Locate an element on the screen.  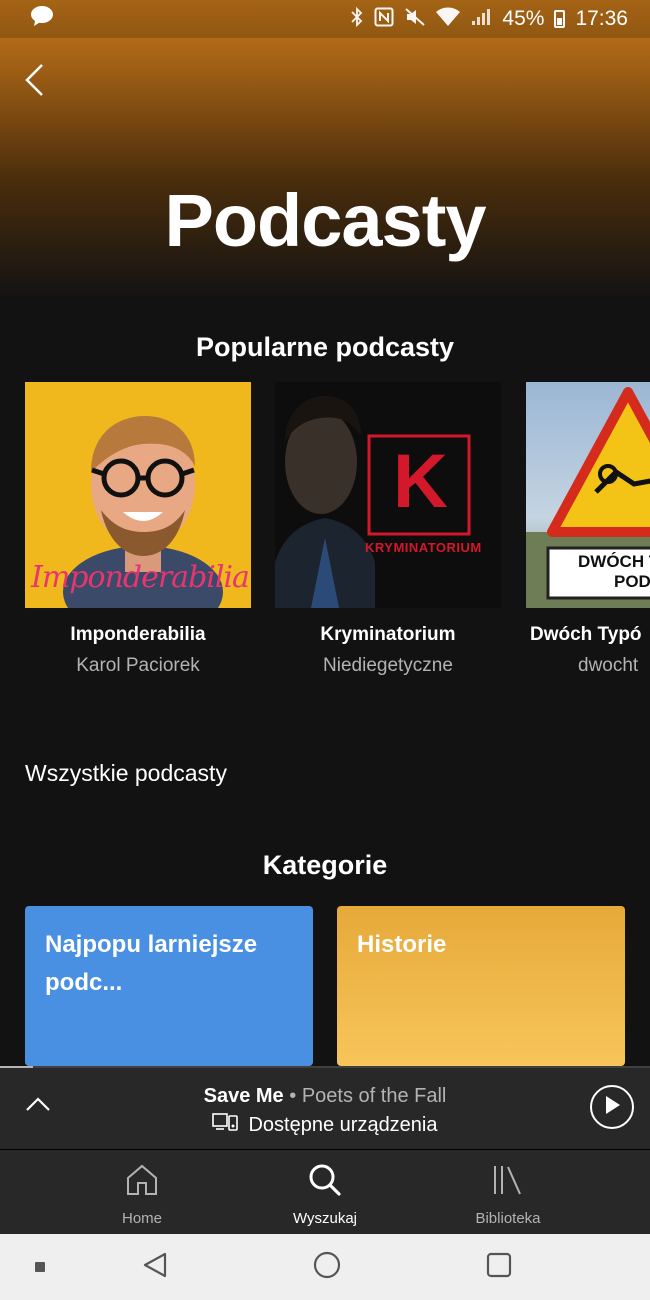
square-recents-icon is located at coordinates (499, 1267).